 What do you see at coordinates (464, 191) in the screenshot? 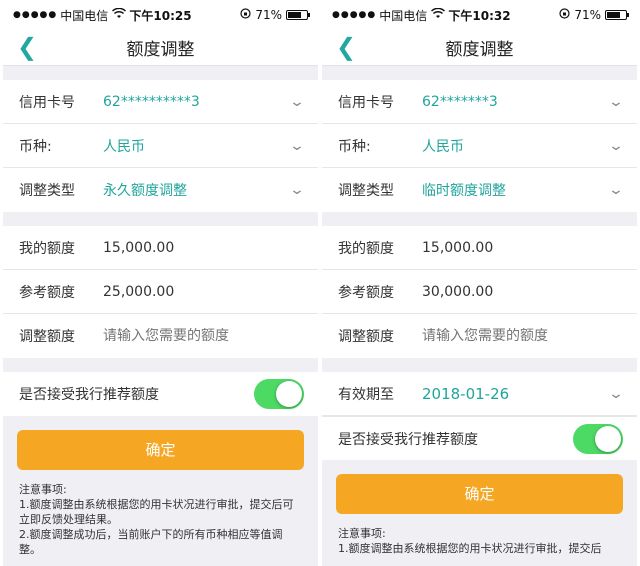
I see `adjustment-type-value: 临时额度调整` at bounding box center [464, 191].